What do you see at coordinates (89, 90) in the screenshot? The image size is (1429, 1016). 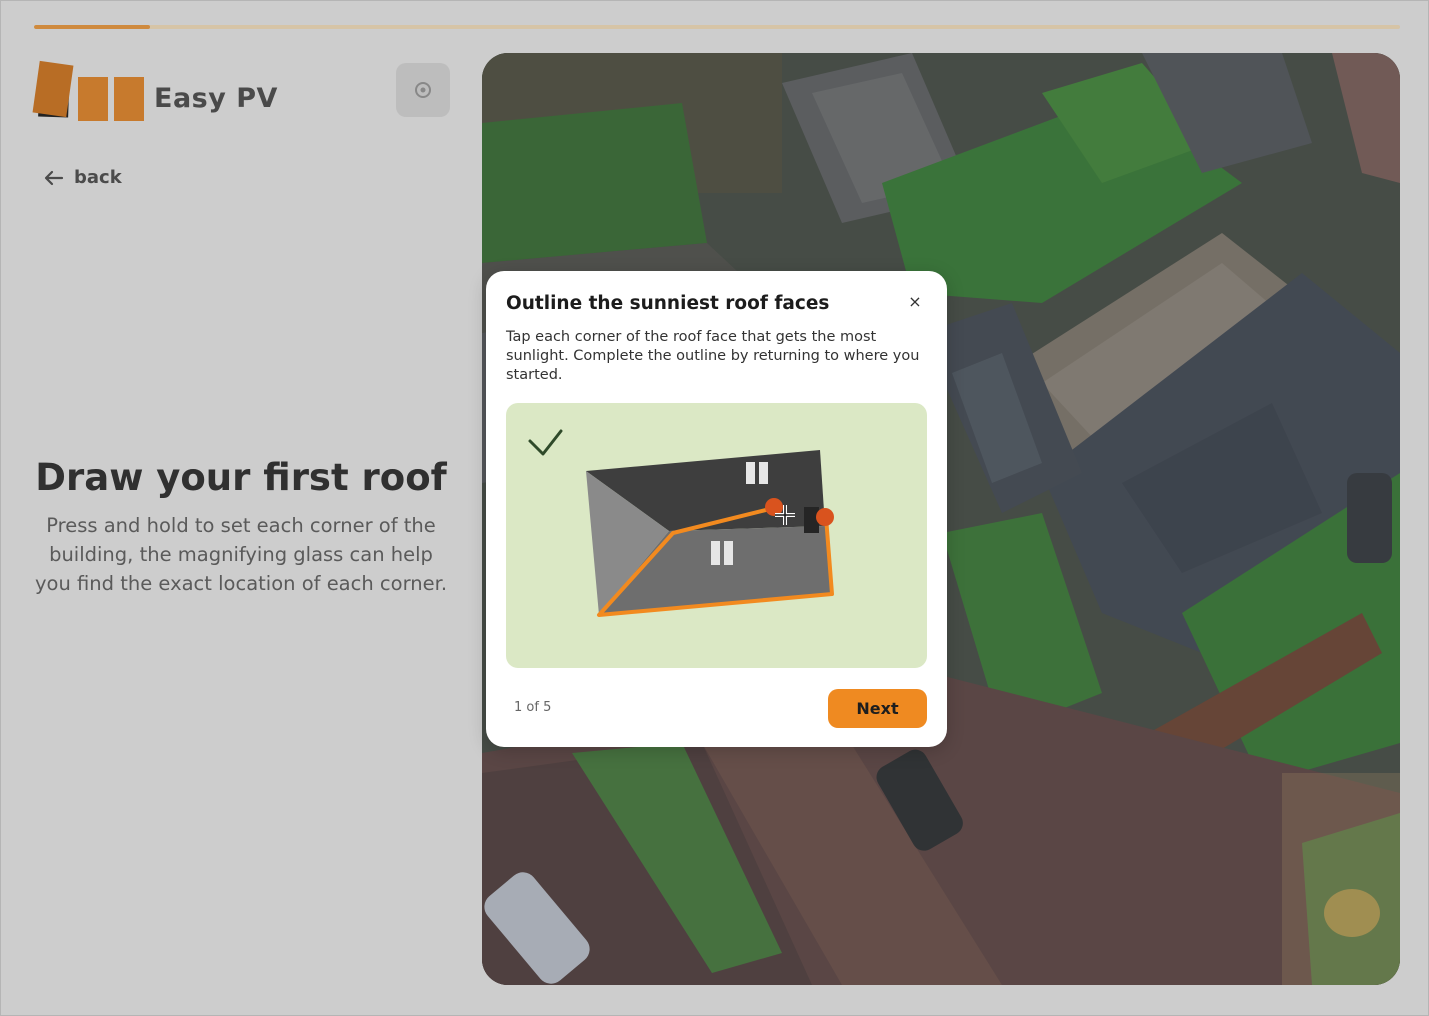 I see `solar-panel-tiles-logo` at bounding box center [89, 90].